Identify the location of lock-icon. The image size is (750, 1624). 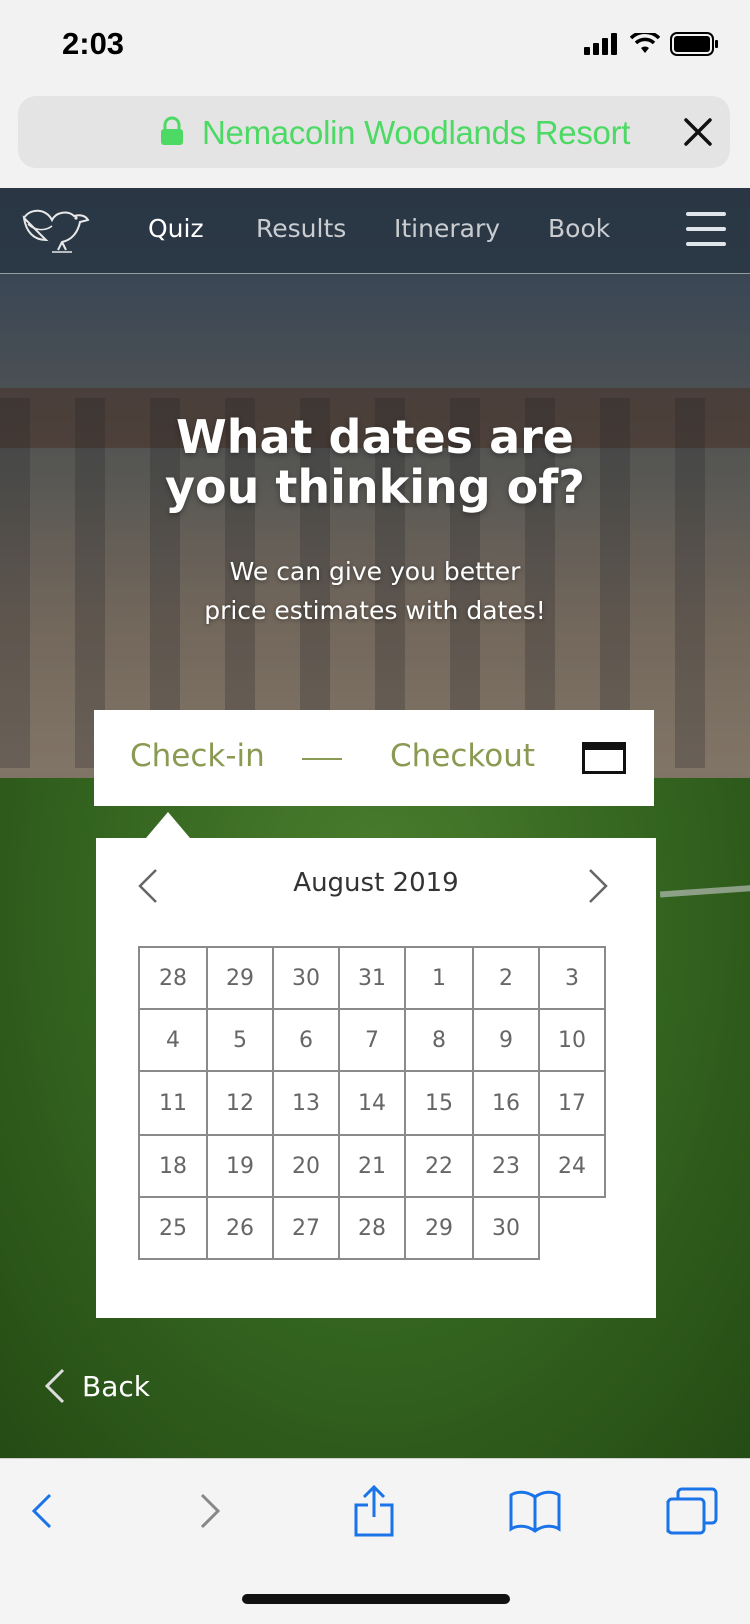
(172, 130).